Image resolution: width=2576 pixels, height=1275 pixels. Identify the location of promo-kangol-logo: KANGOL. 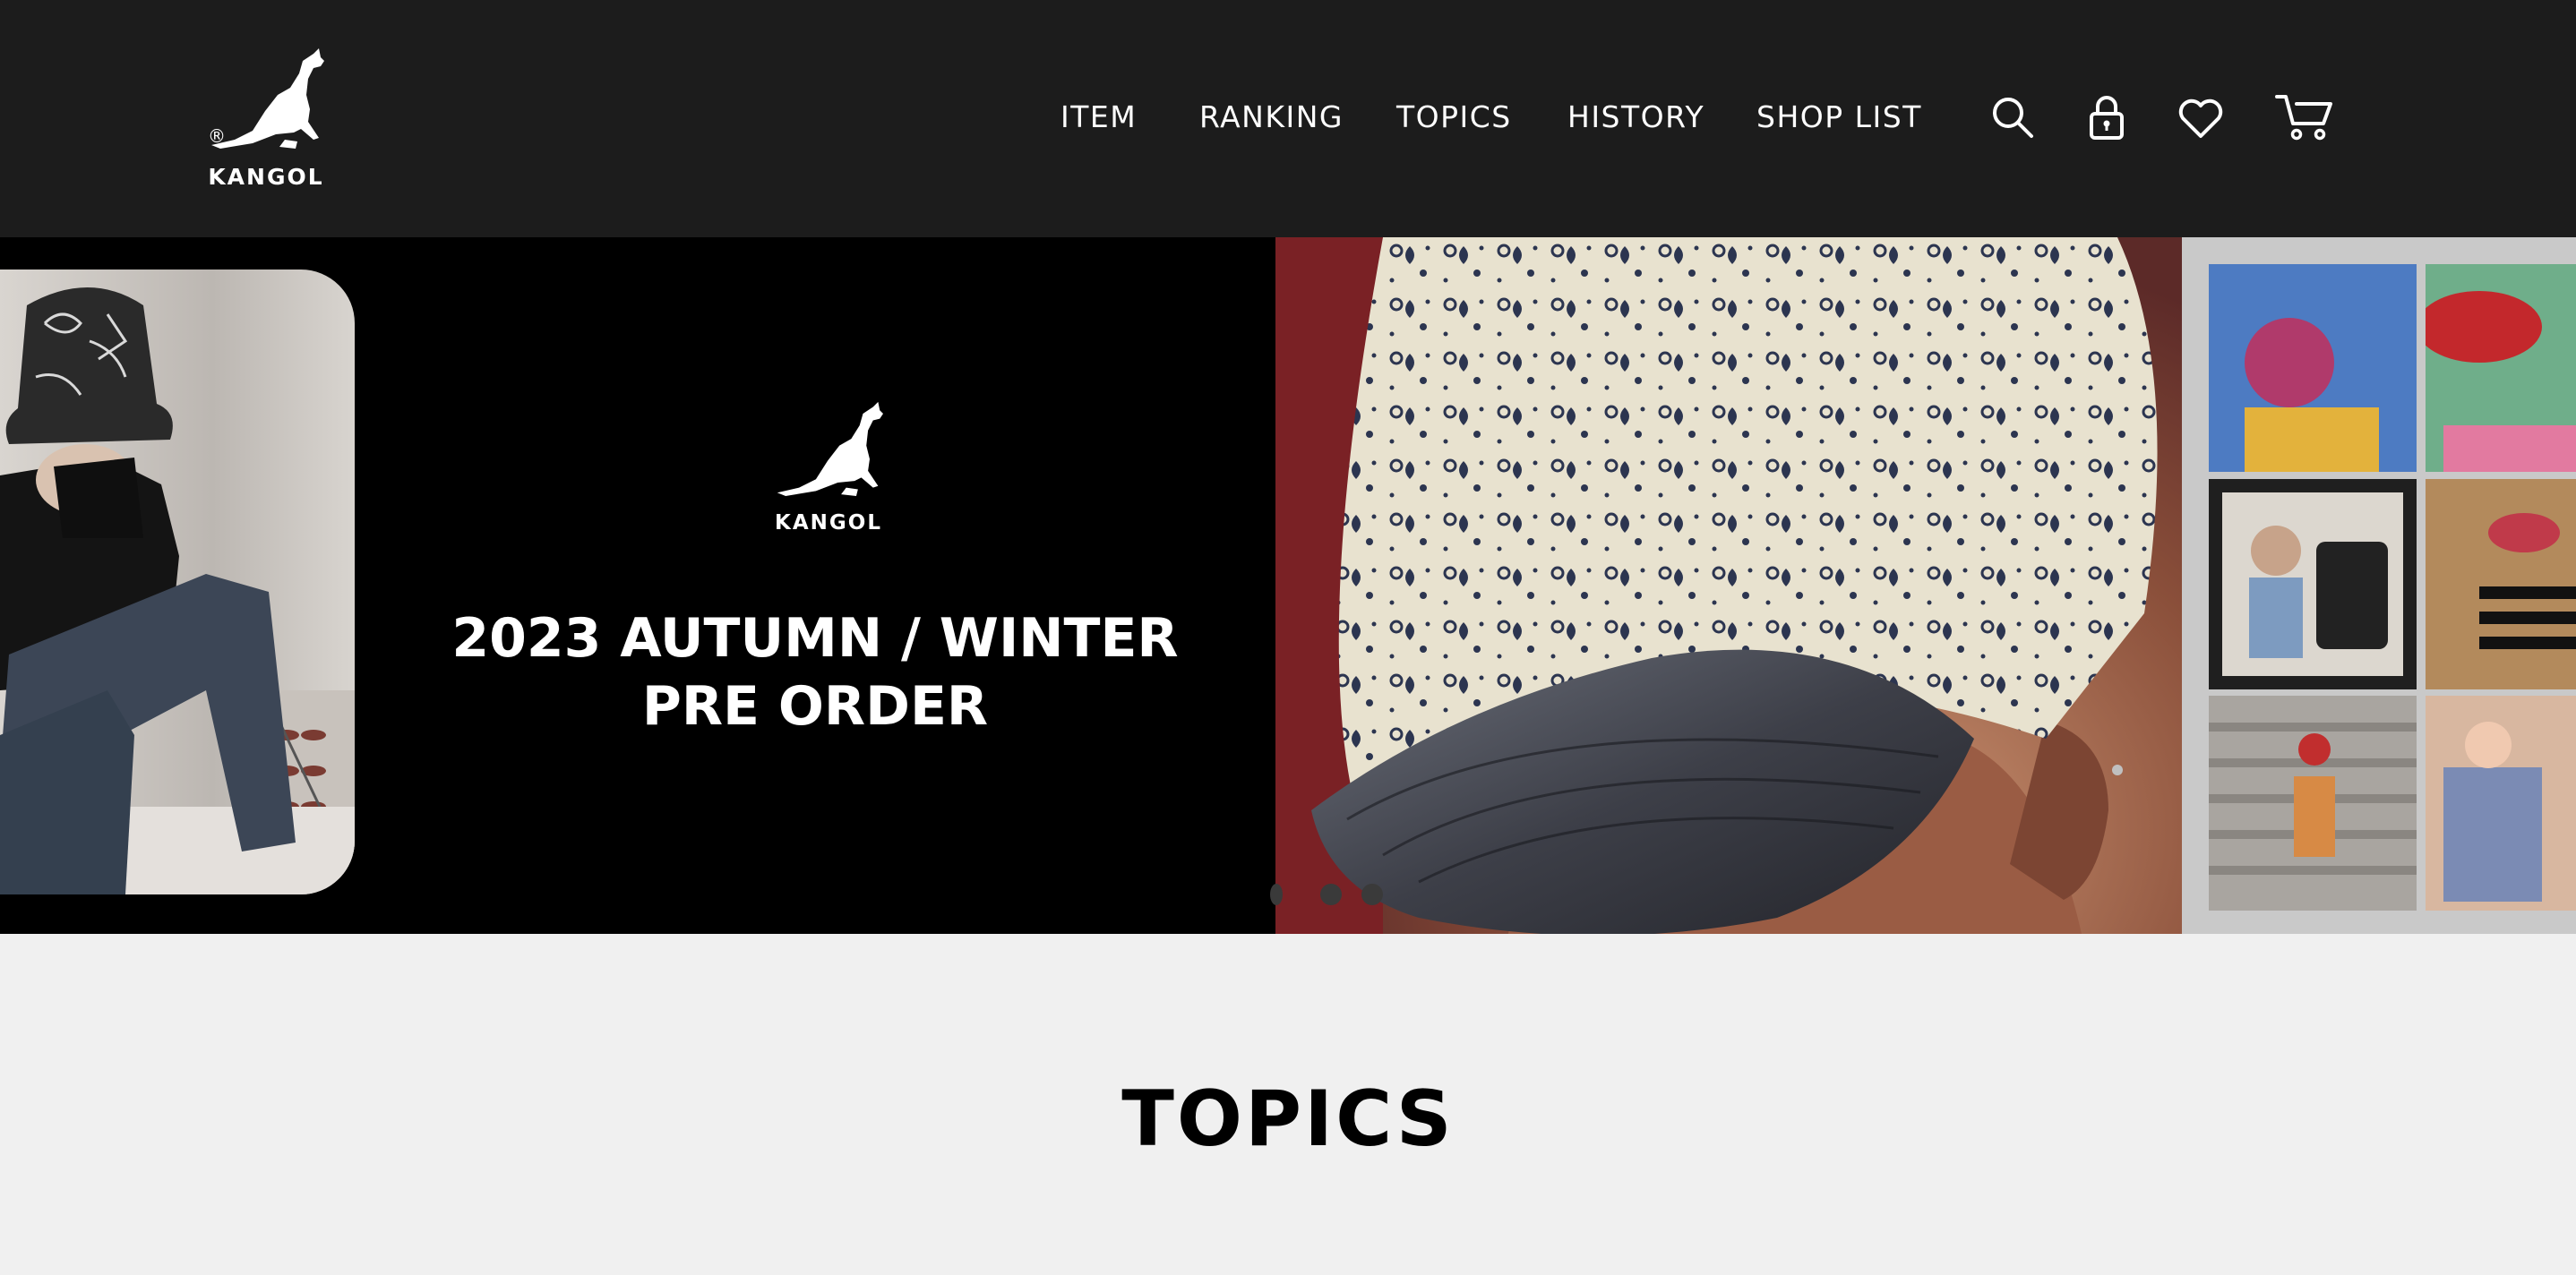
(828, 467).